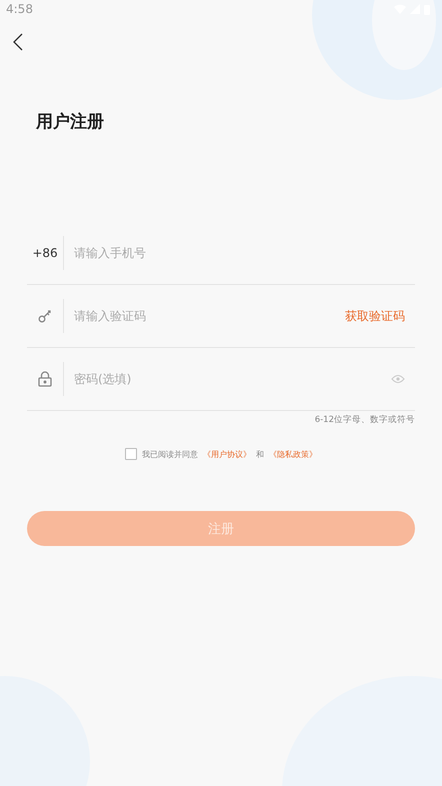  What do you see at coordinates (243, 253) in the screenshot?
I see `input-field: 请输入手机号` at bounding box center [243, 253].